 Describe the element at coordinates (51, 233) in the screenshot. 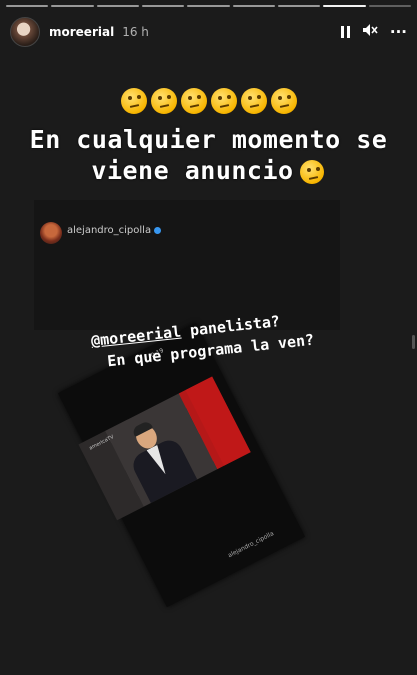

I see `repost-avatar` at that location.